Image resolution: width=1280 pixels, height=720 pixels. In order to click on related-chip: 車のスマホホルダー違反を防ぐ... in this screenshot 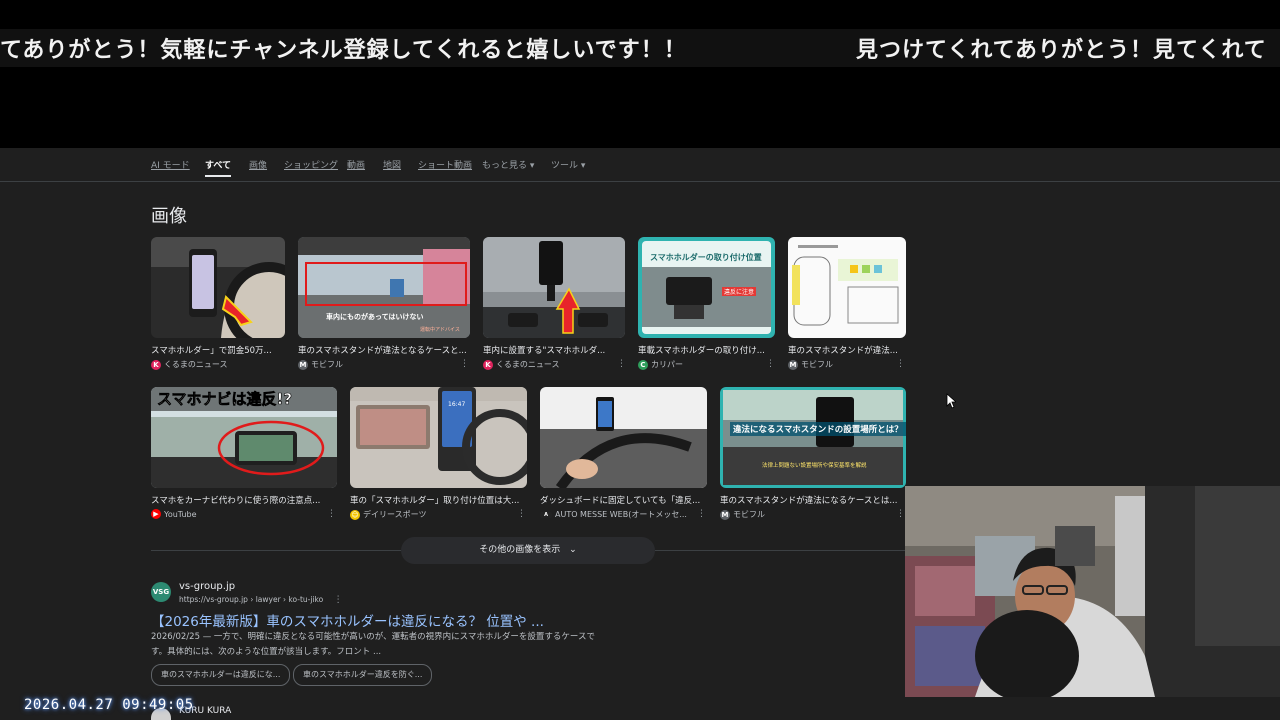, I will do `click(363, 675)`.